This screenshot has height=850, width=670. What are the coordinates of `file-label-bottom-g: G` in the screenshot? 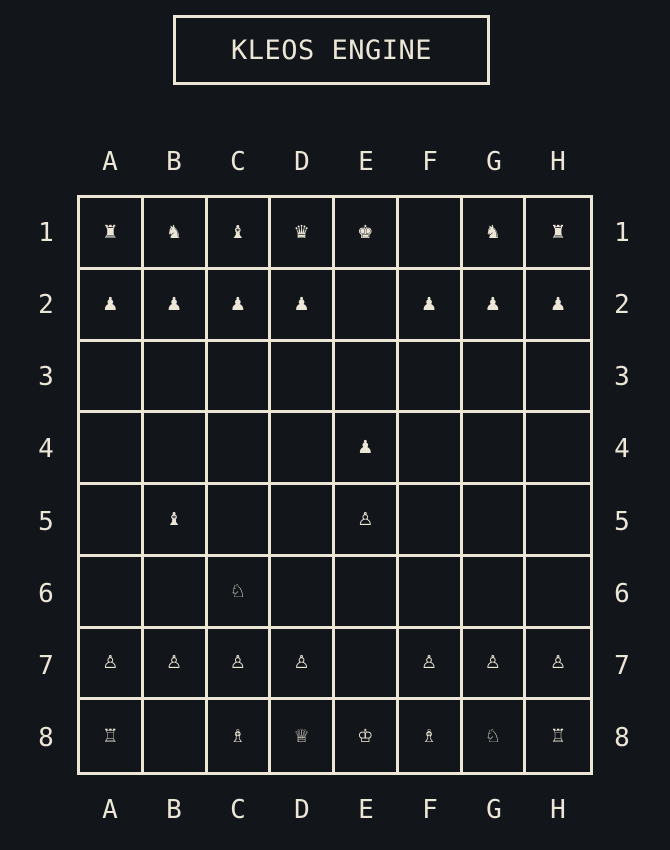 It's located at (494, 810).